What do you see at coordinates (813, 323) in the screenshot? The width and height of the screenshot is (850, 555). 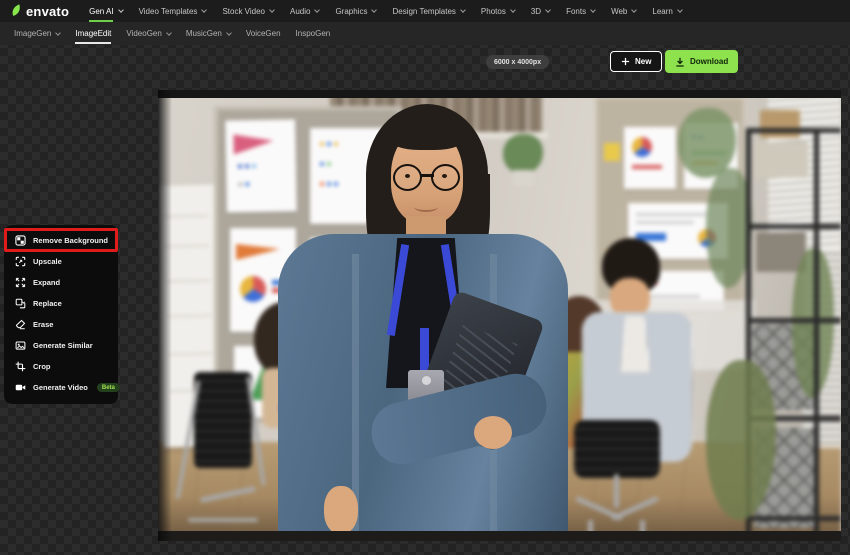 I see `photo-plant` at bounding box center [813, 323].